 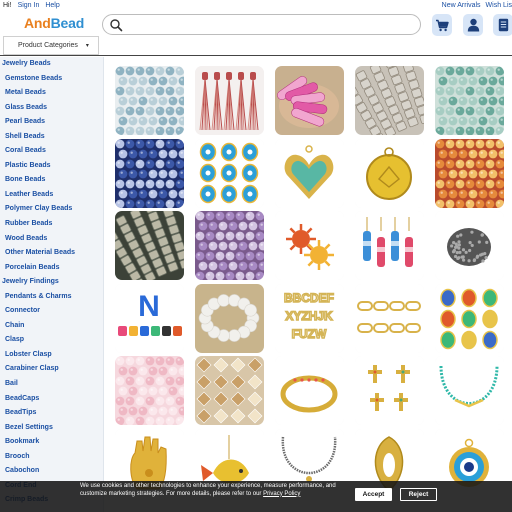 I want to click on sidebar-category-item: Rubber Beads, so click(x=51, y=224).